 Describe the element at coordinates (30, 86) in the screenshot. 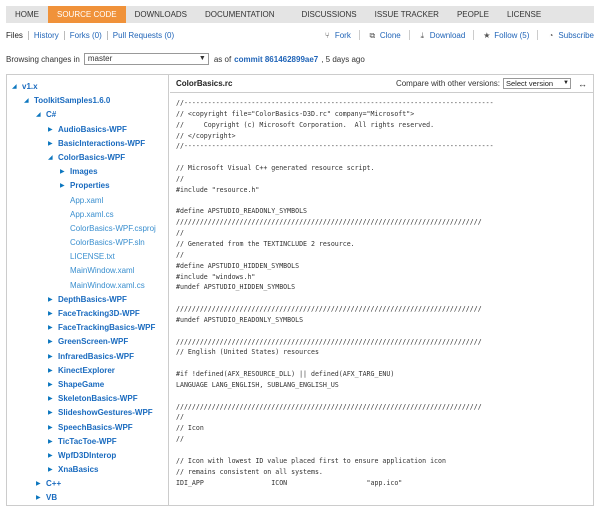

I see `tree-label: v1.x` at that location.